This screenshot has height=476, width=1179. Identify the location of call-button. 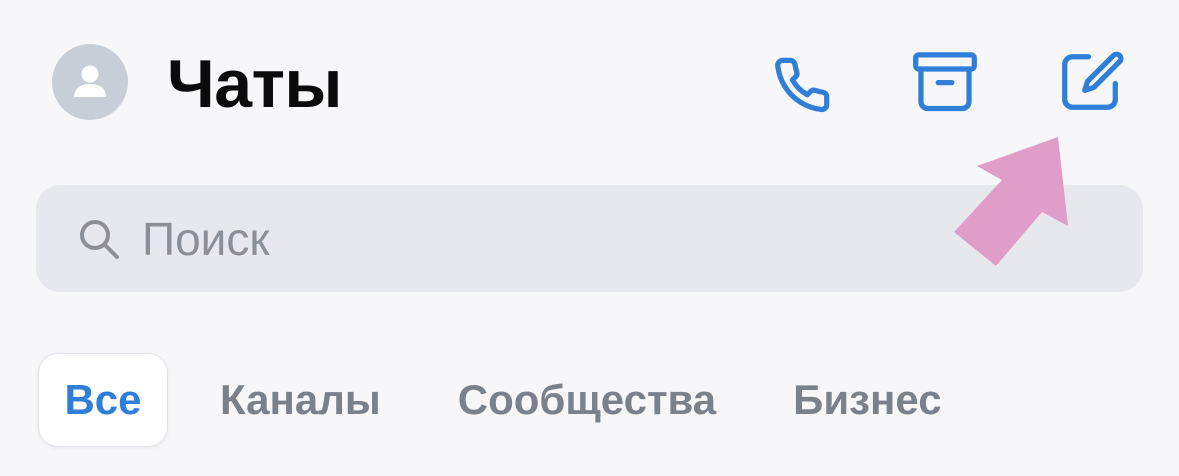
(799, 82).